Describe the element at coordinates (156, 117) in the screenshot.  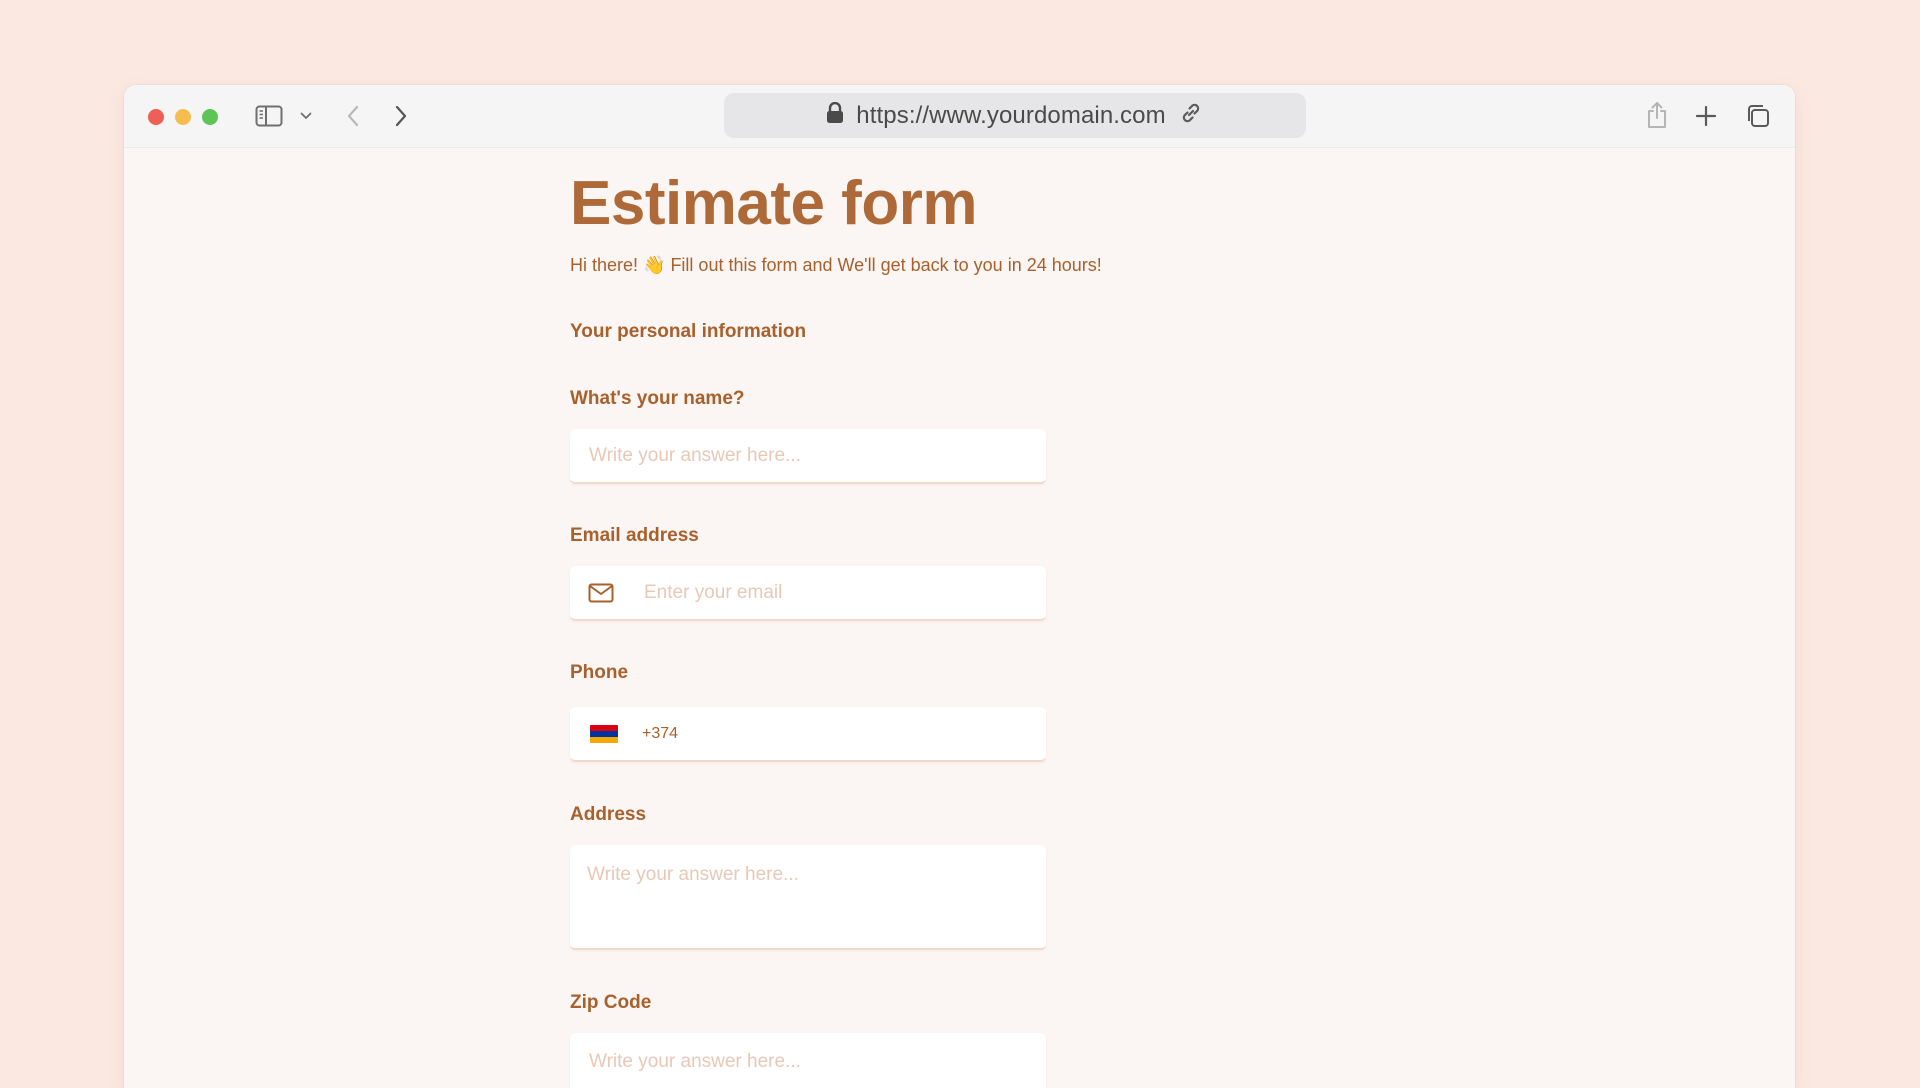
I see `close-window-button` at that location.